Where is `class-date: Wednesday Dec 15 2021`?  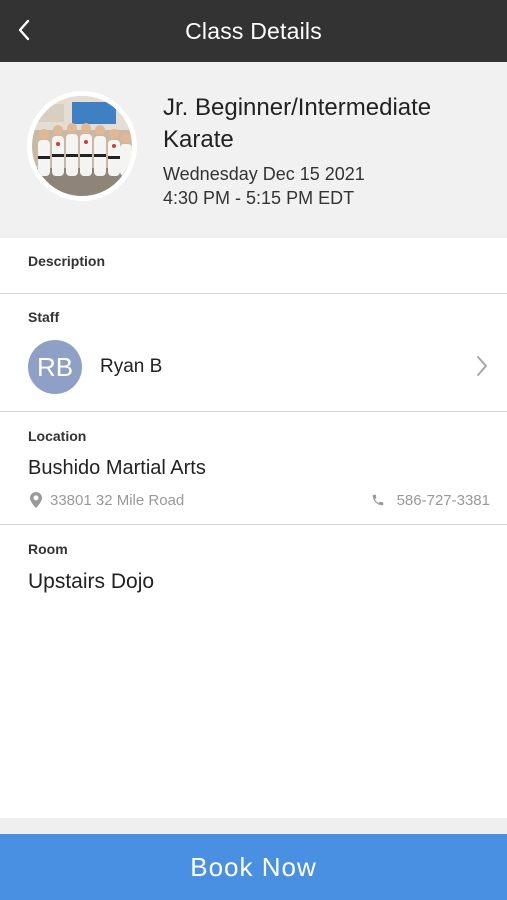
class-date: Wednesday Dec 15 2021 is located at coordinates (264, 174).